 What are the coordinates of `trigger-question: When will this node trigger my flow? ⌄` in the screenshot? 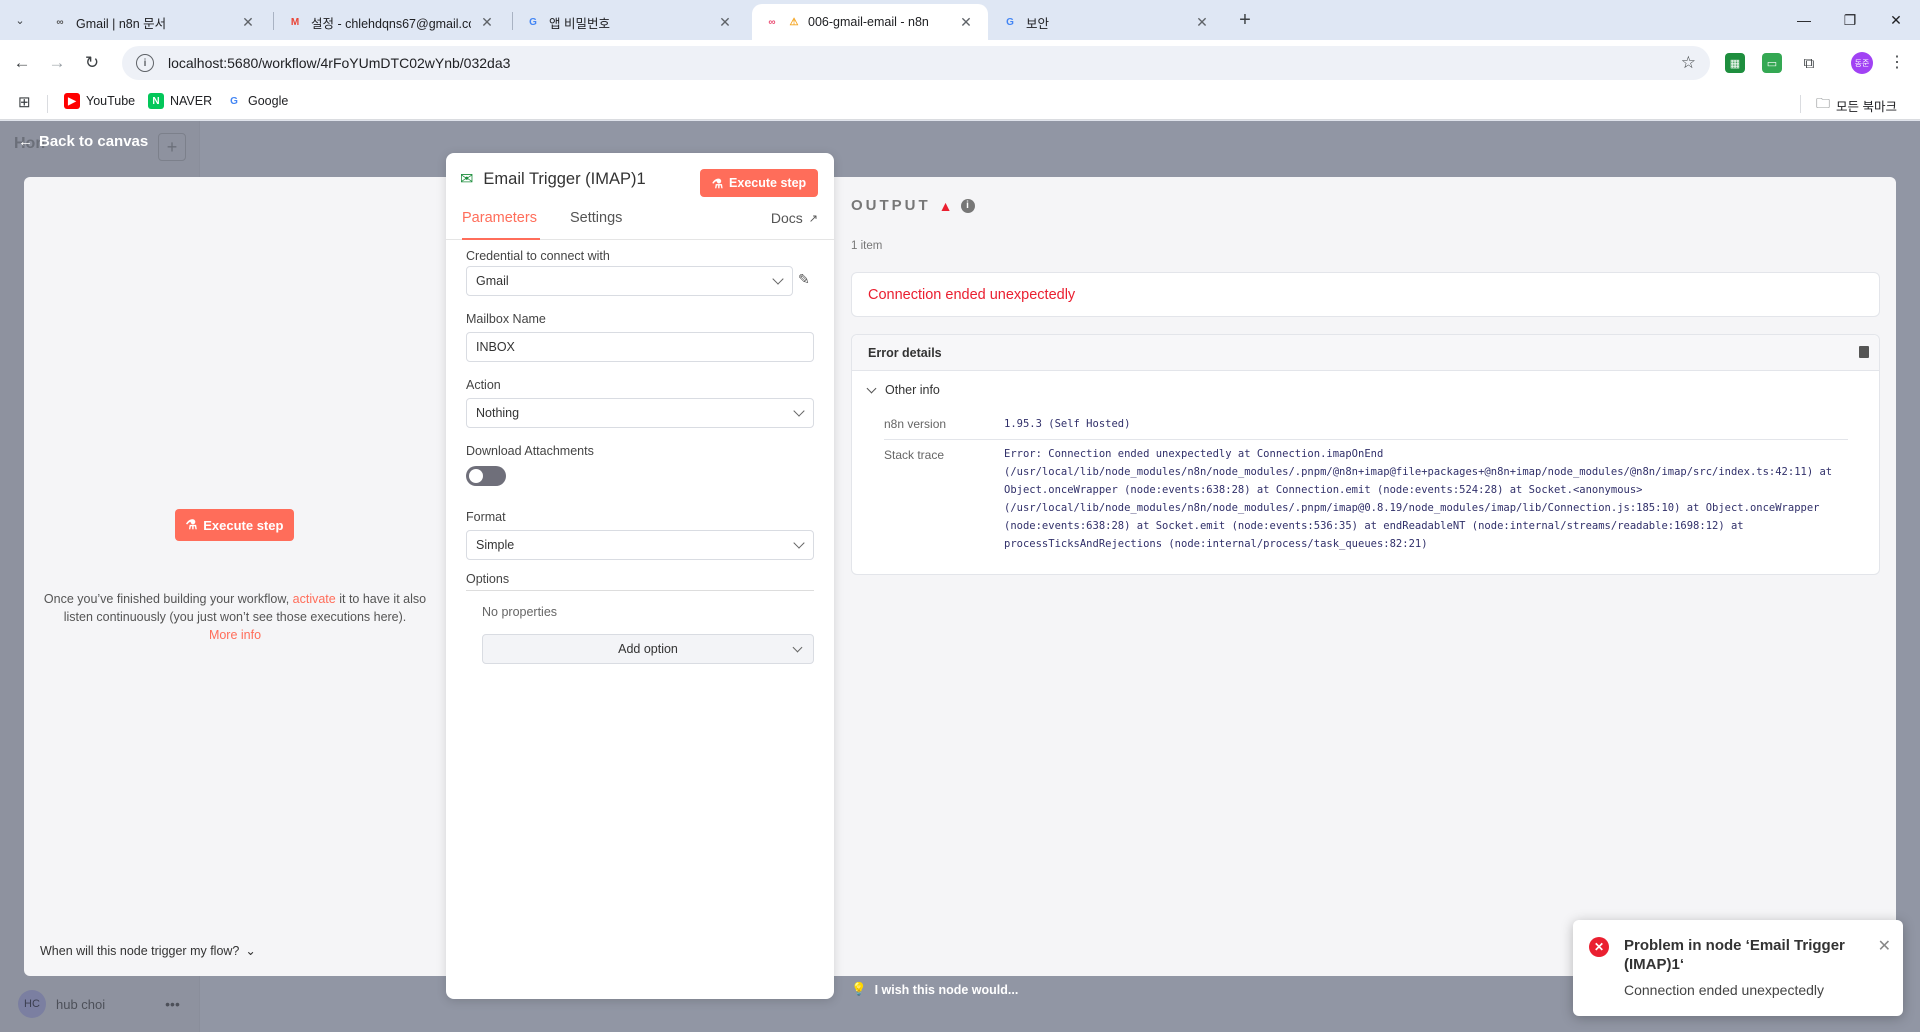 It's located at (148, 951).